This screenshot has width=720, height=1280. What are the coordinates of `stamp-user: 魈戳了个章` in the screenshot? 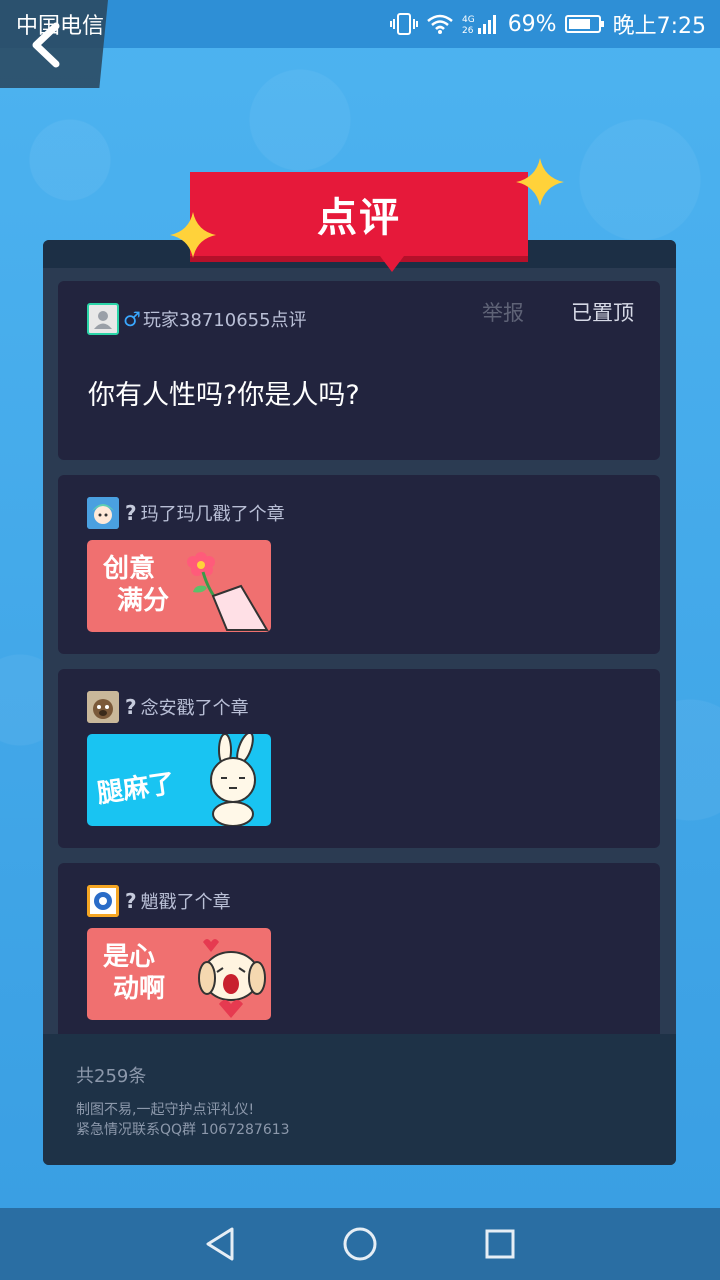 It's located at (186, 901).